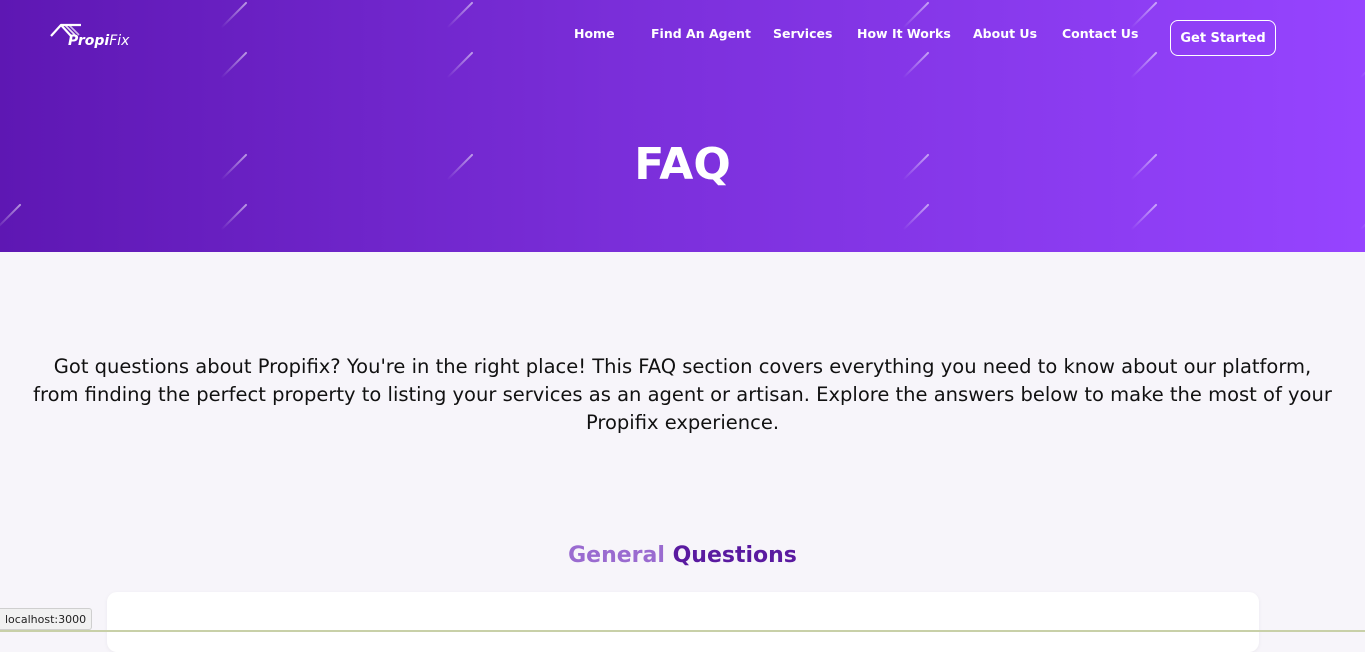 This screenshot has width=1365, height=652. What do you see at coordinates (734, 555) in the screenshot?
I see `section-title-part2: Questions` at bounding box center [734, 555].